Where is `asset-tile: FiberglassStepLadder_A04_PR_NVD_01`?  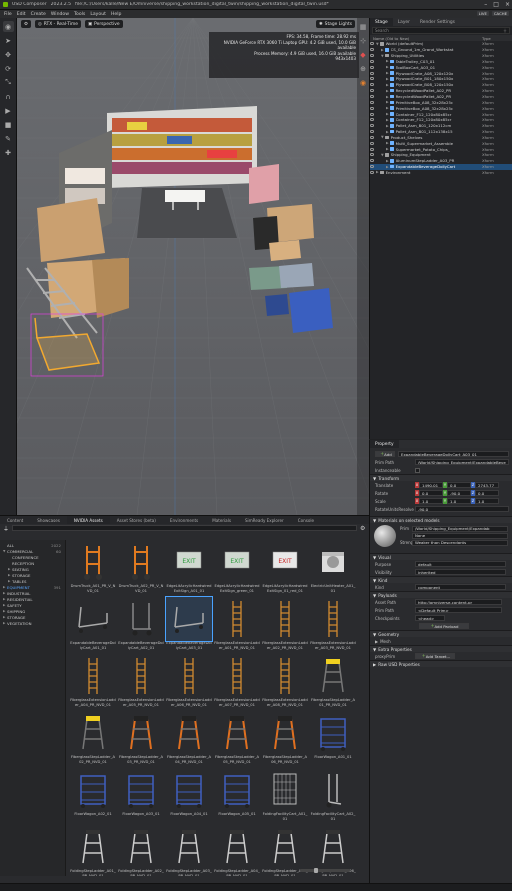 asset-tile: FiberglassStepLadder_A04_PR_NVD_01 is located at coordinates (189, 740).